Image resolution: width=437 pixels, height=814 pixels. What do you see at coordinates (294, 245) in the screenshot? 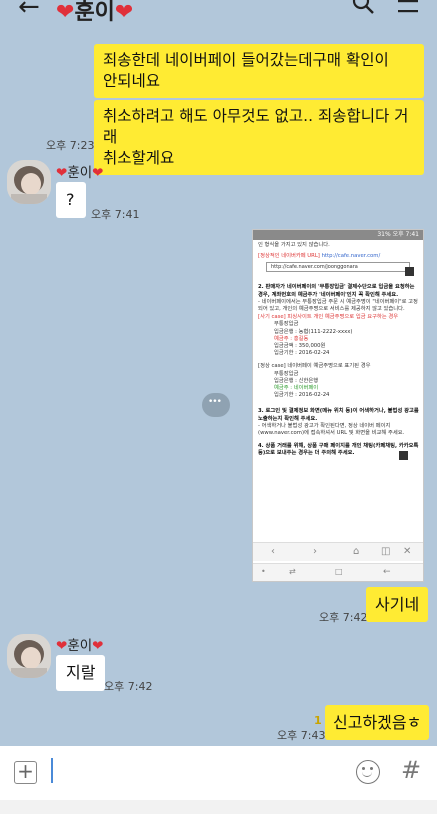
I see `image-text: 인 형식을 가지고 있지 않습니다.` at bounding box center [294, 245].